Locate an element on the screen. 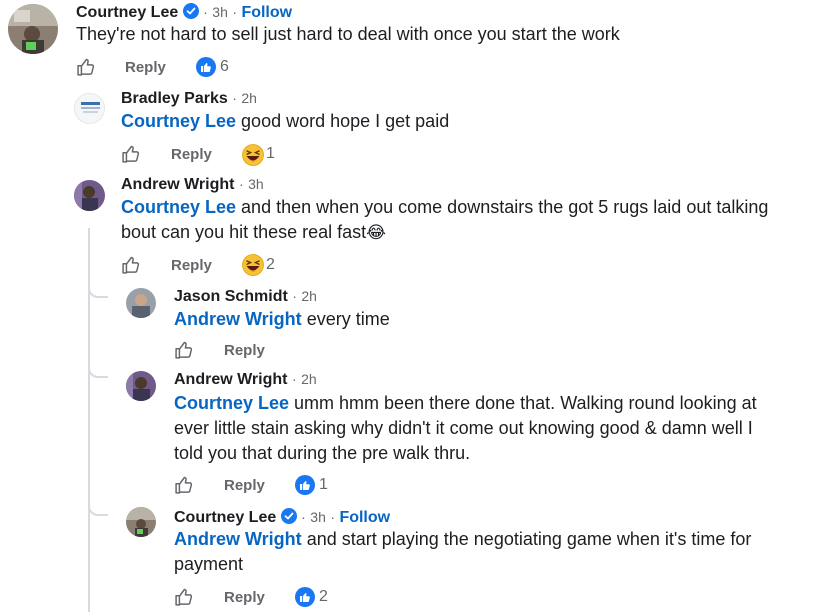 The image size is (832, 612). comment-text-content: good word hope I get paid is located at coordinates (345, 121).